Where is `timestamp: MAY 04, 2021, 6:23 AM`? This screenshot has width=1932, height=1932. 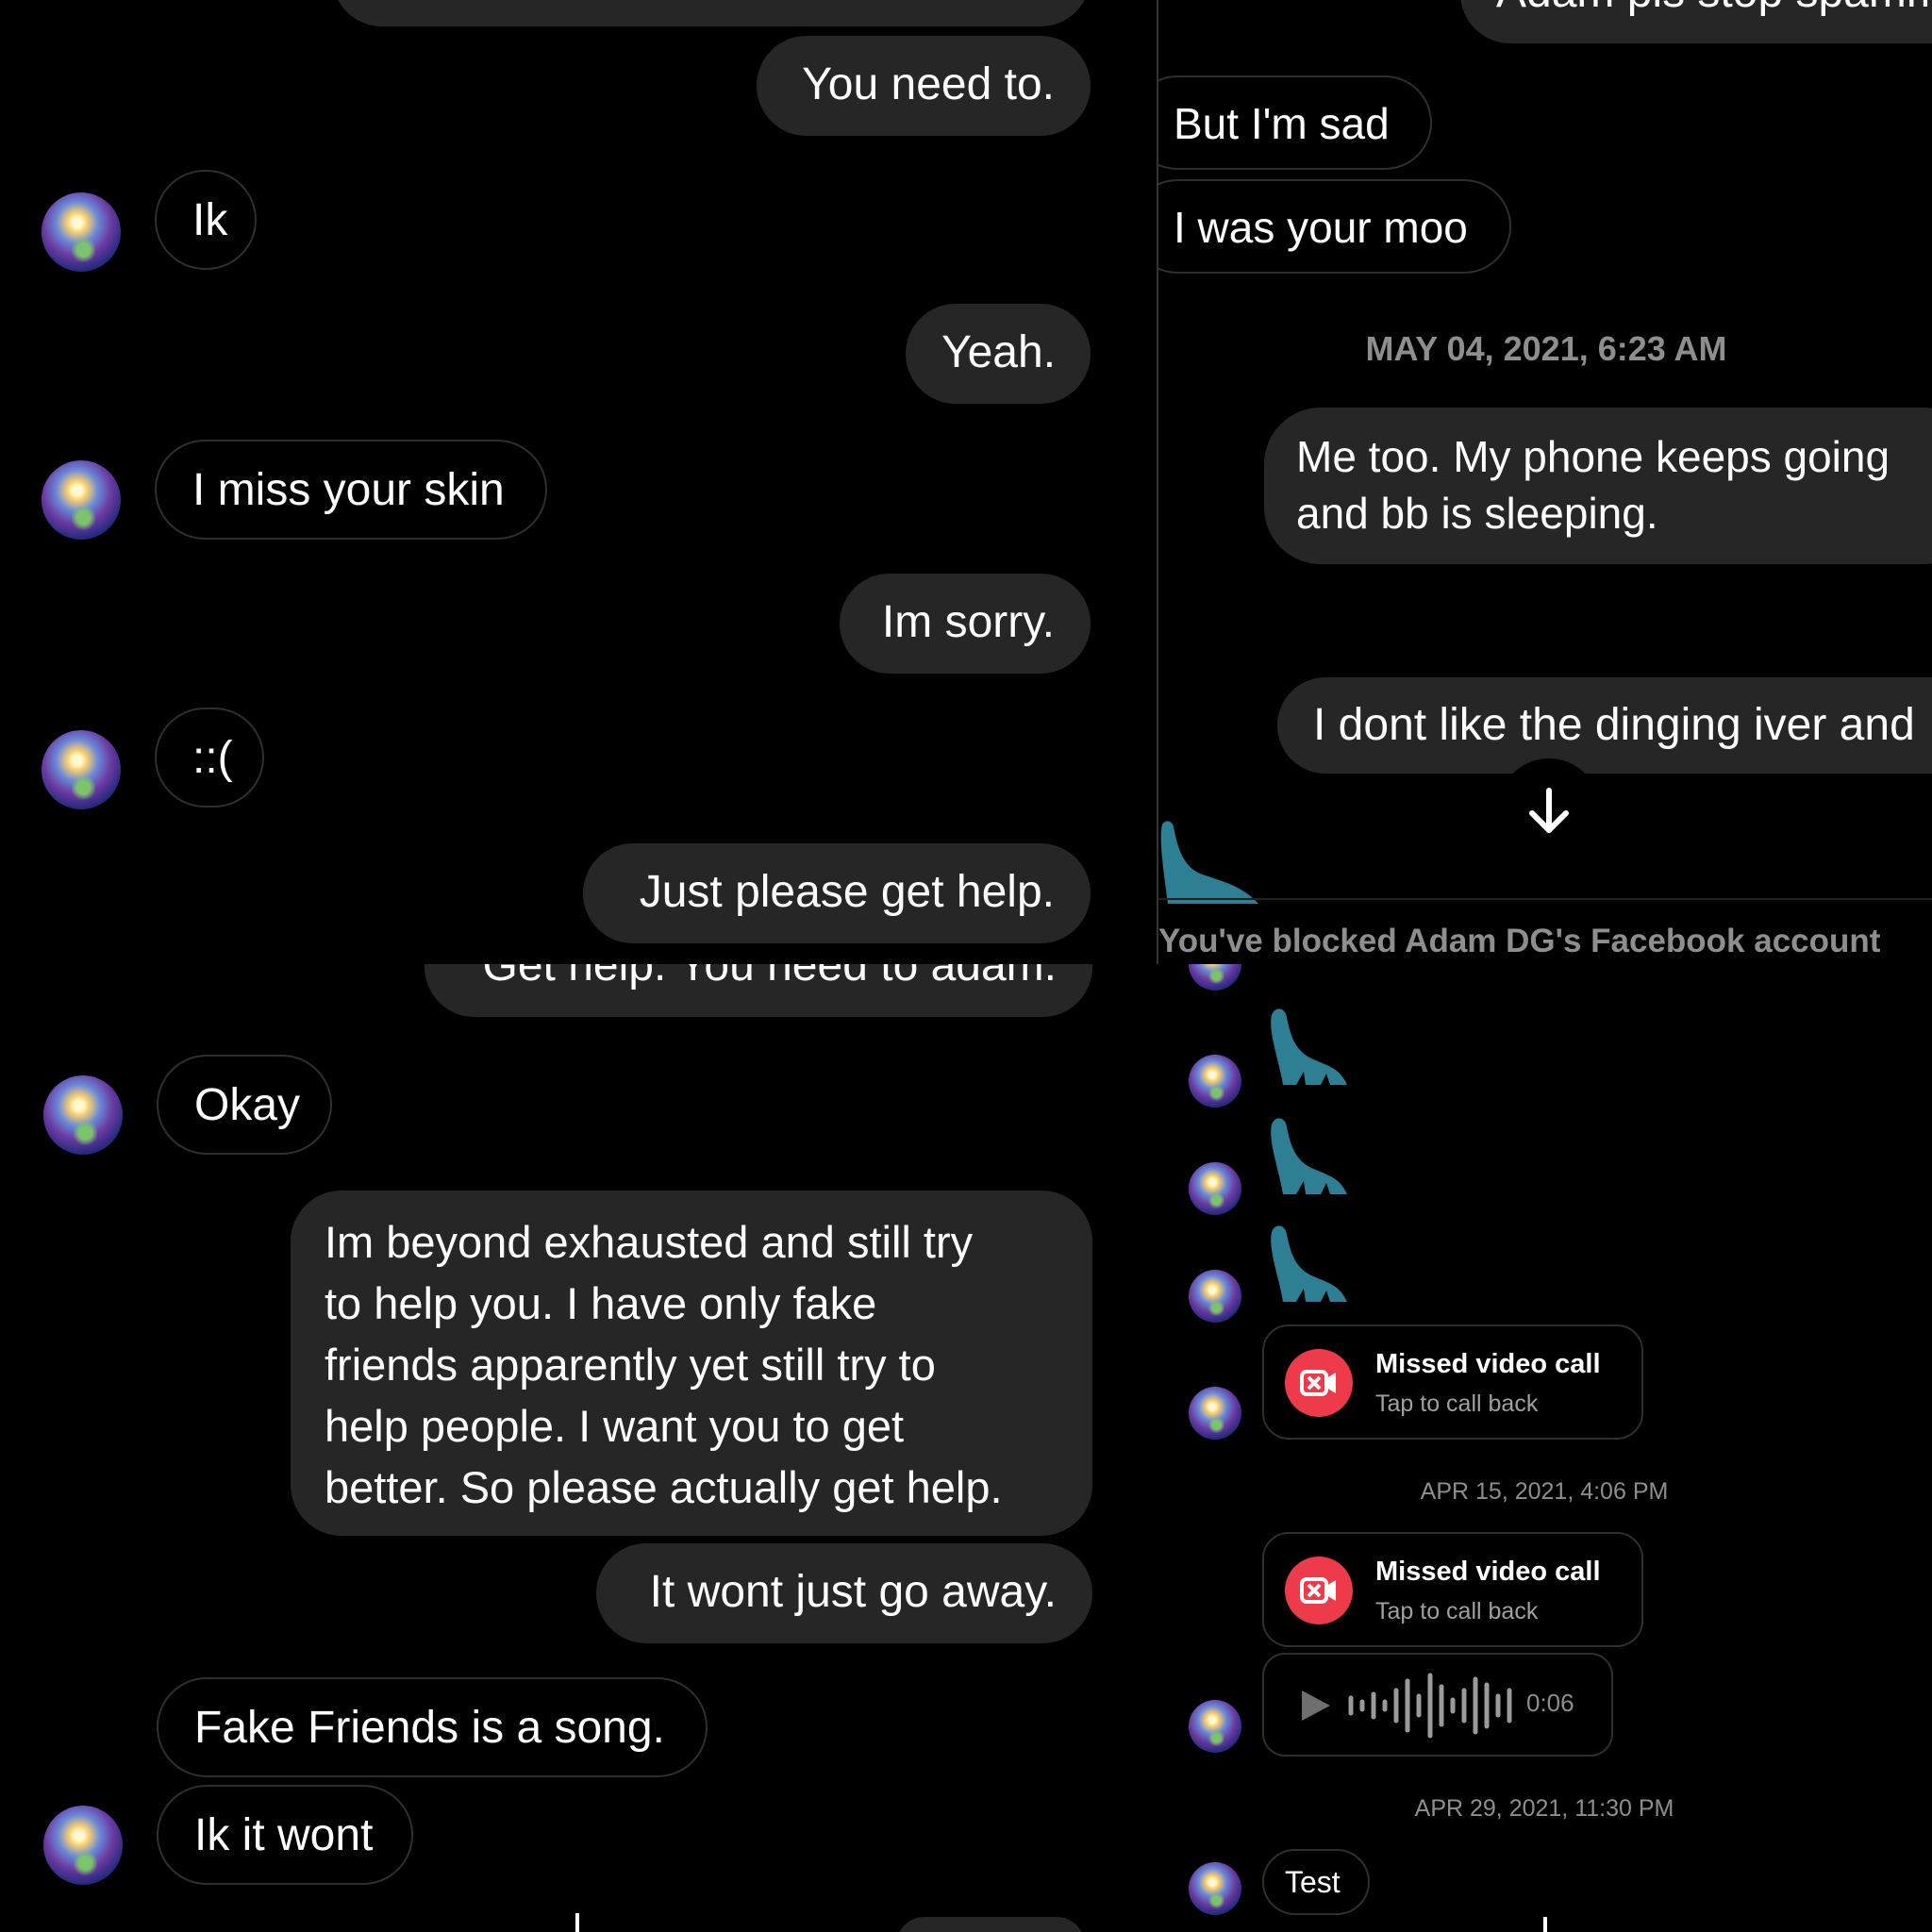 timestamp: MAY 04, 2021, 6:23 AM is located at coordinates (1546, 348).